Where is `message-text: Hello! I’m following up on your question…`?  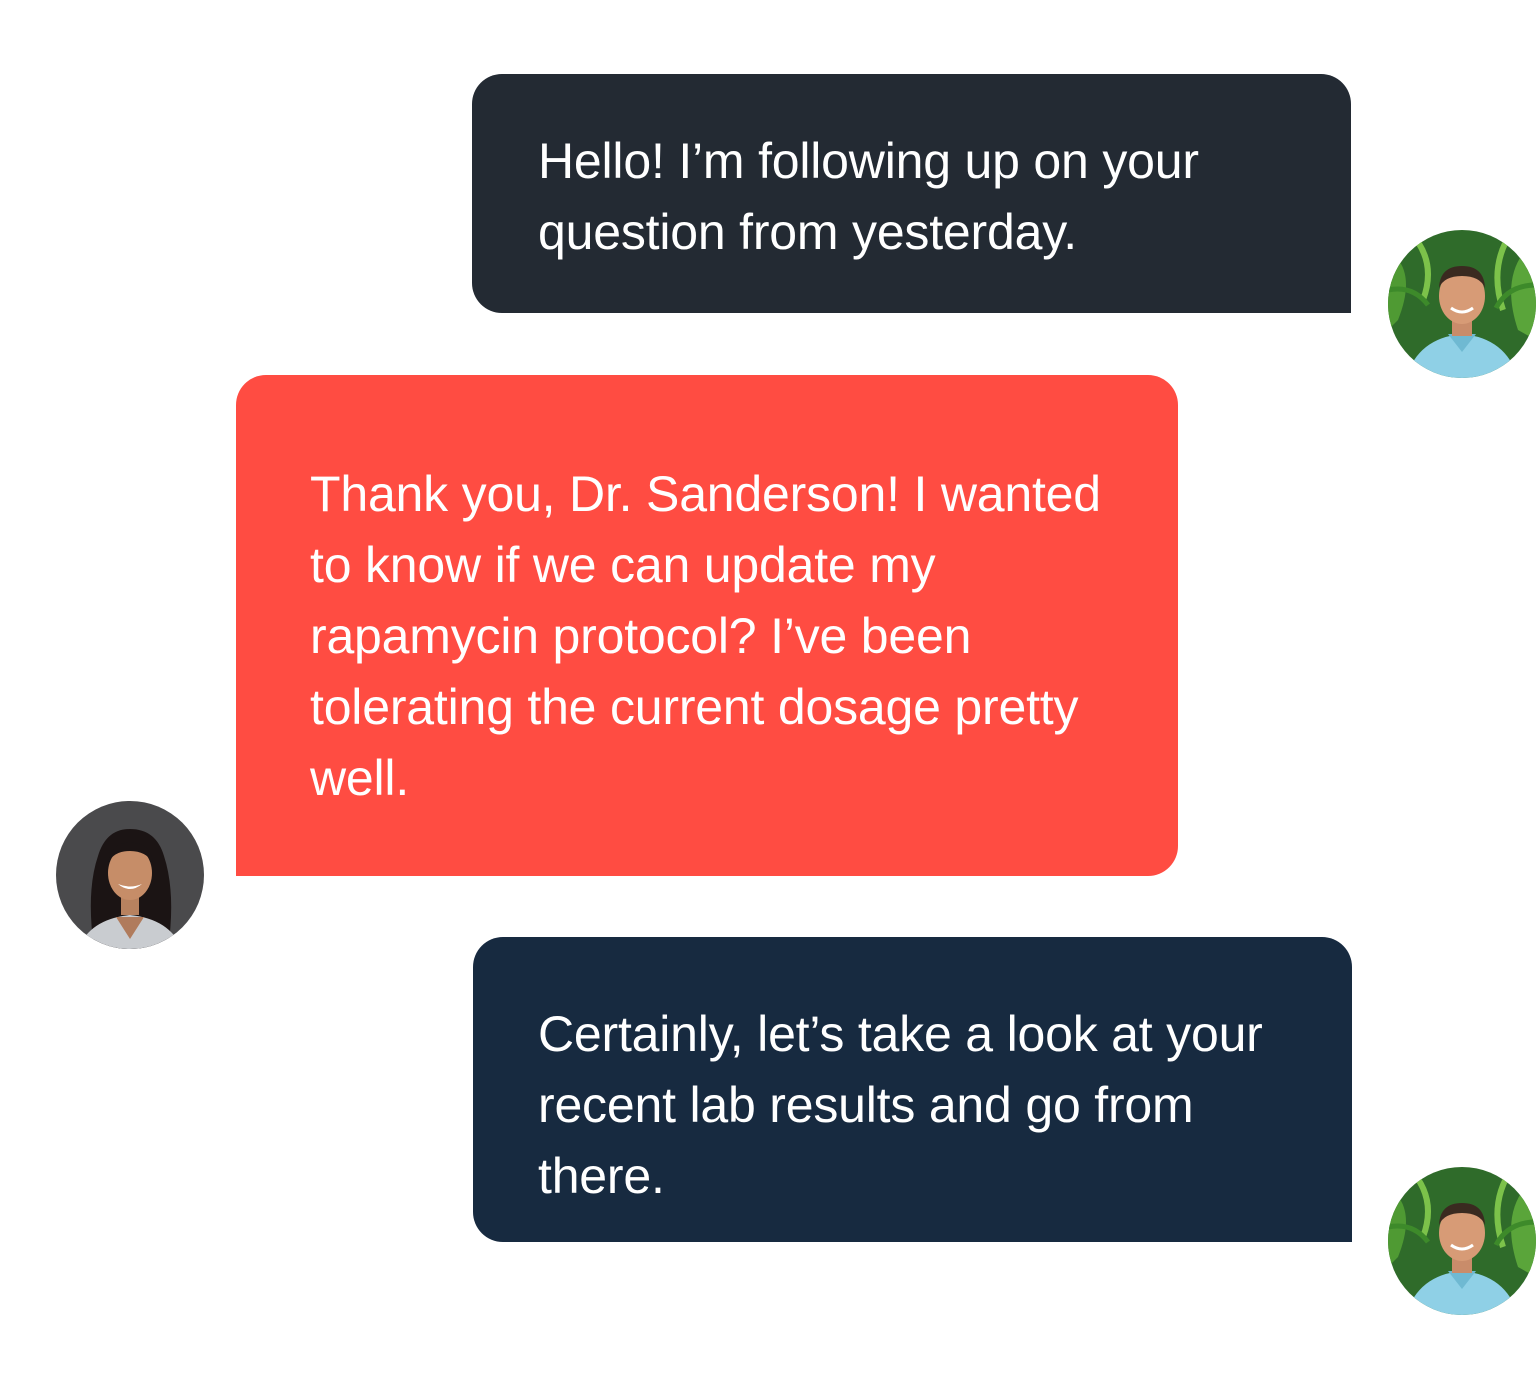 message-text: Hello! I’m following up on your question… is located at coordinates (868, 196).